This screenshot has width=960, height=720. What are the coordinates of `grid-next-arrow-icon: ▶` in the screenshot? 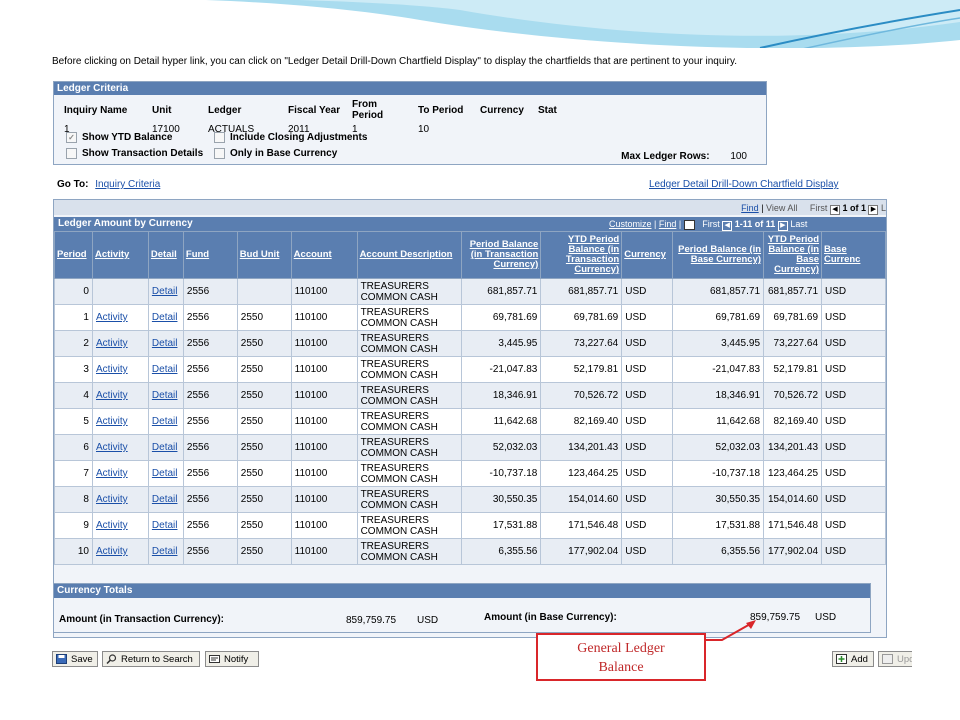 It's located at (782, 226).